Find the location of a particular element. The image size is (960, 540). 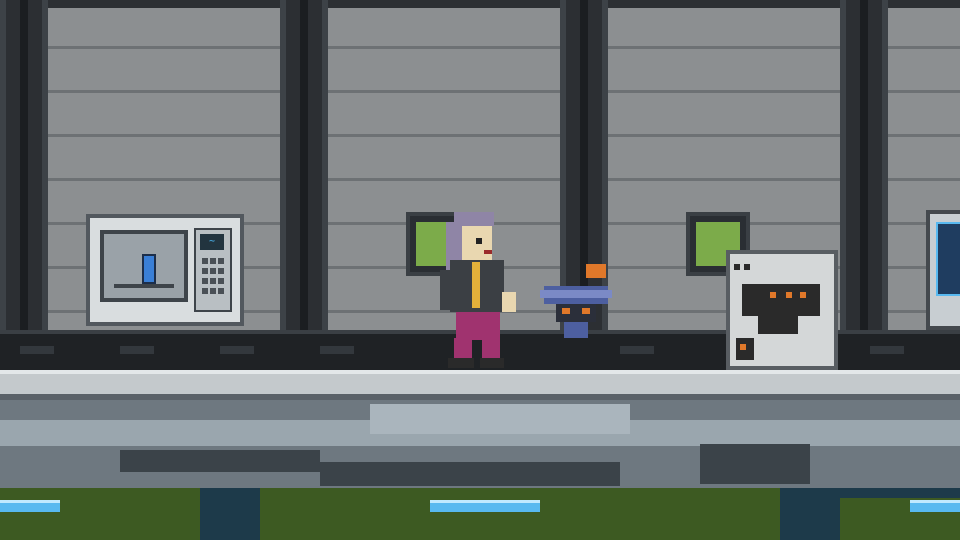

eye is located at coordinates (479, 241).